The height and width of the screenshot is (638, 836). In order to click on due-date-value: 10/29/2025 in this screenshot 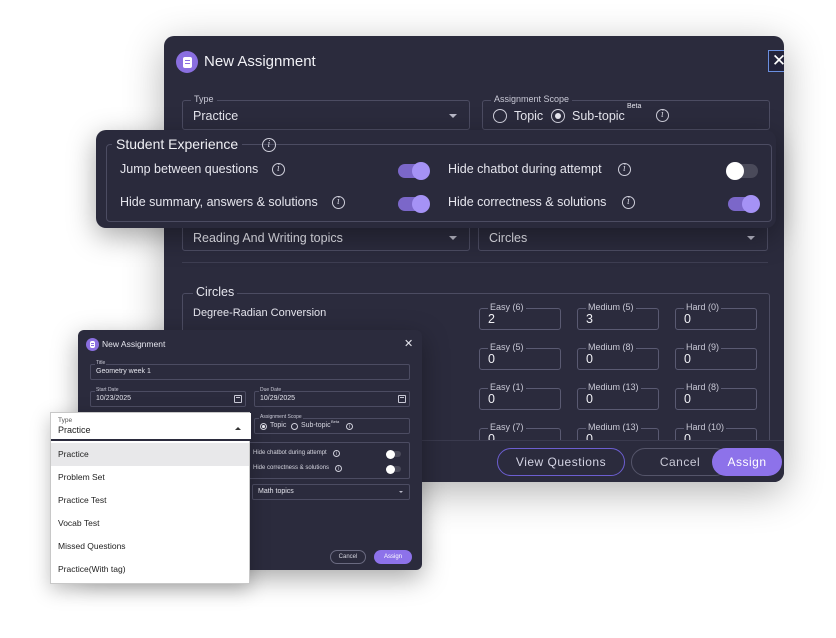, I will do `click(278, 398)`.